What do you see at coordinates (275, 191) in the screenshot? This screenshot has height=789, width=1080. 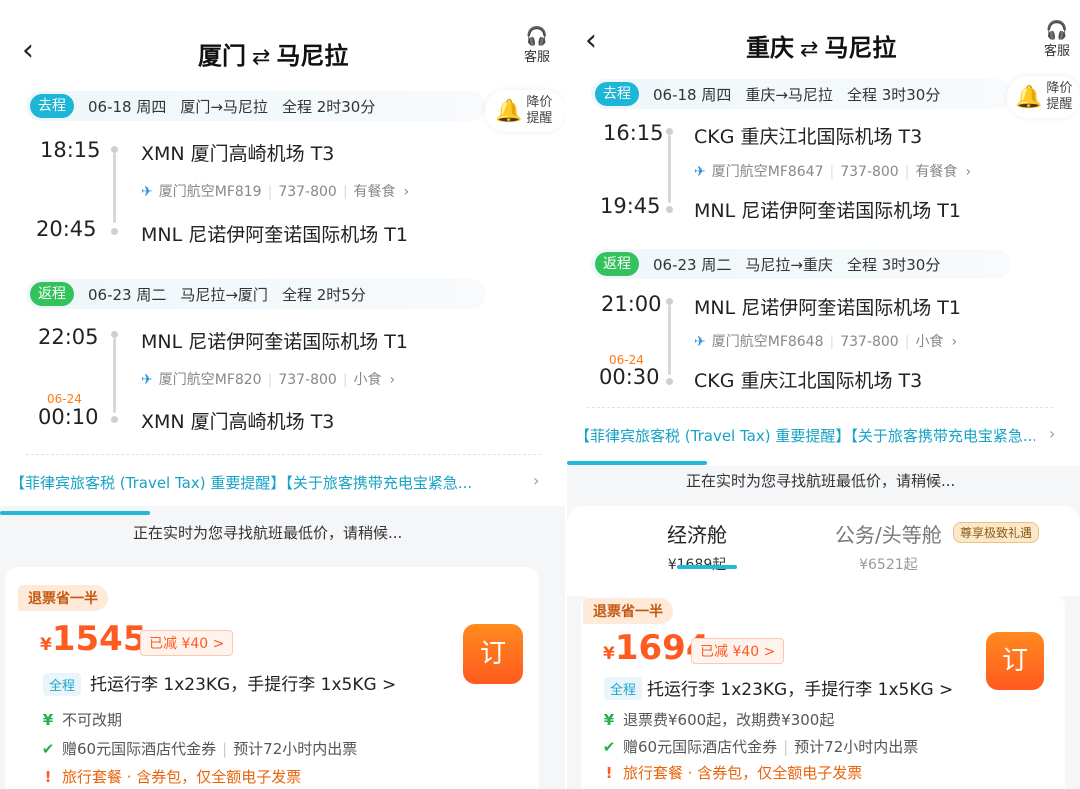 I see `outbound-flight-info: ✈ 厦门航空MF819 | 737-800 | 有餐食 ›` at bounding box center [275, 191].